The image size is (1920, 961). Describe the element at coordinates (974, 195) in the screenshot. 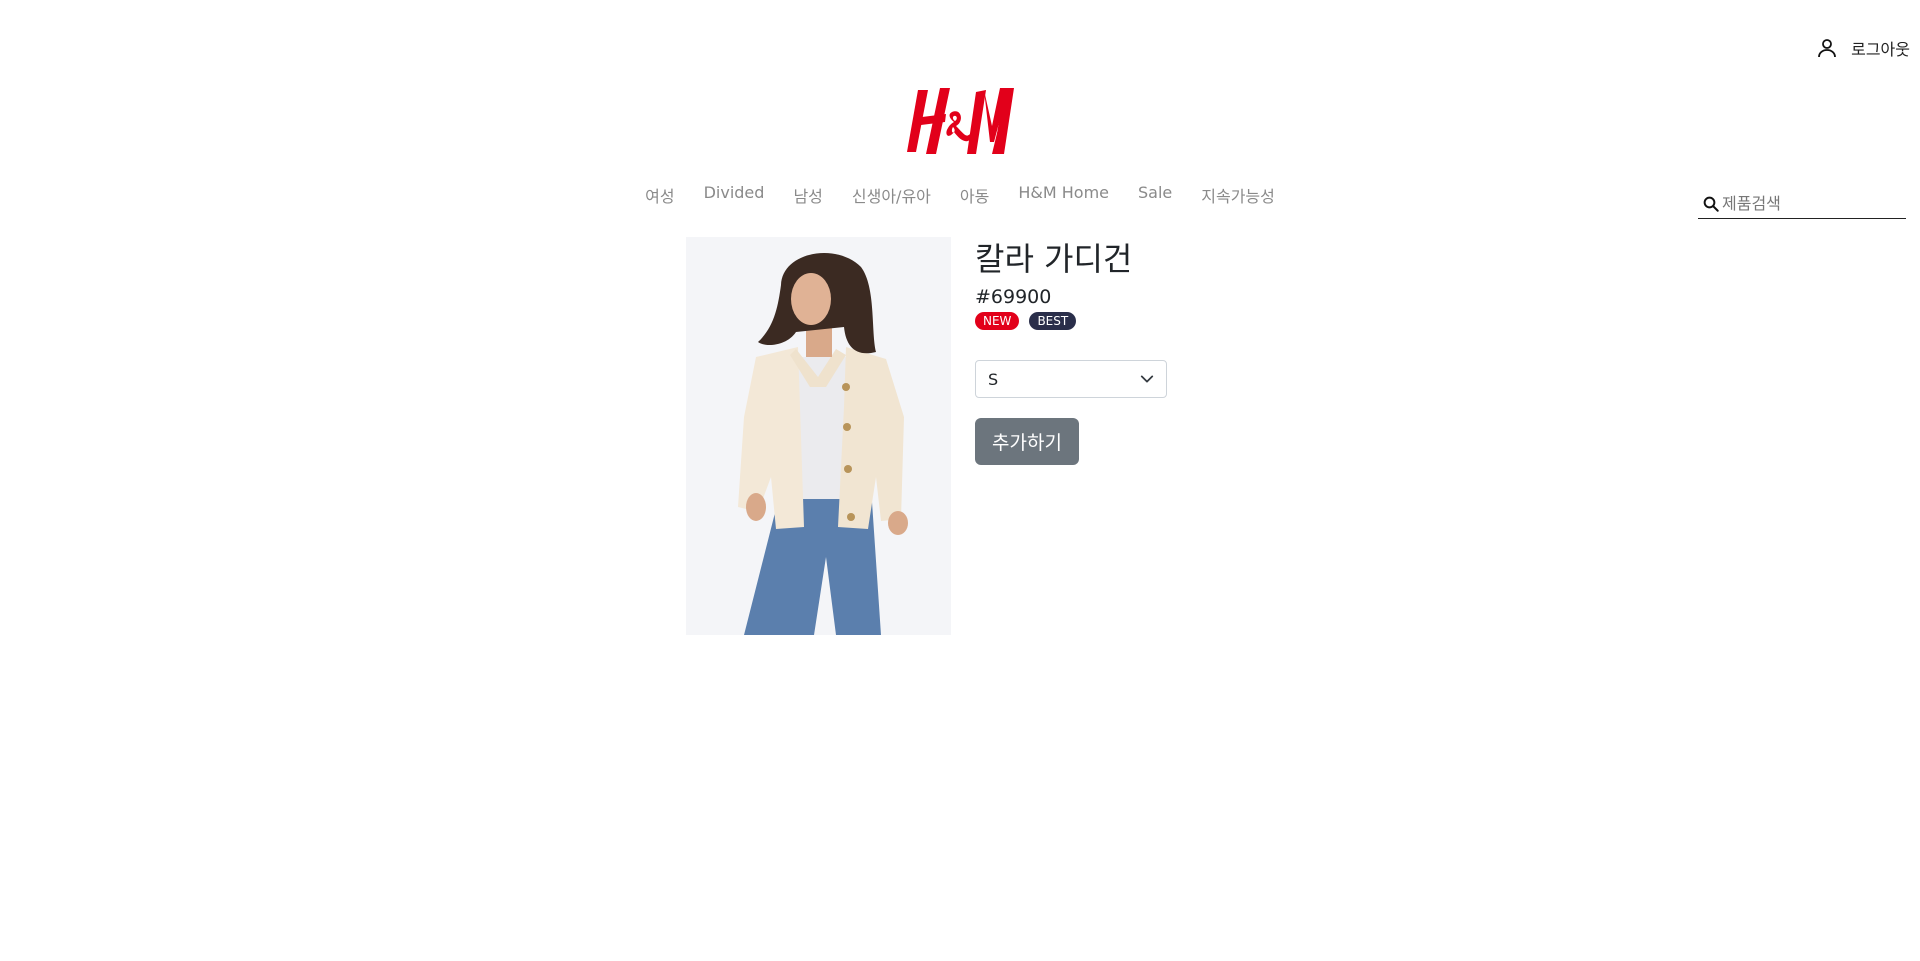

I see `nav-item-kids: 아동` at that location.